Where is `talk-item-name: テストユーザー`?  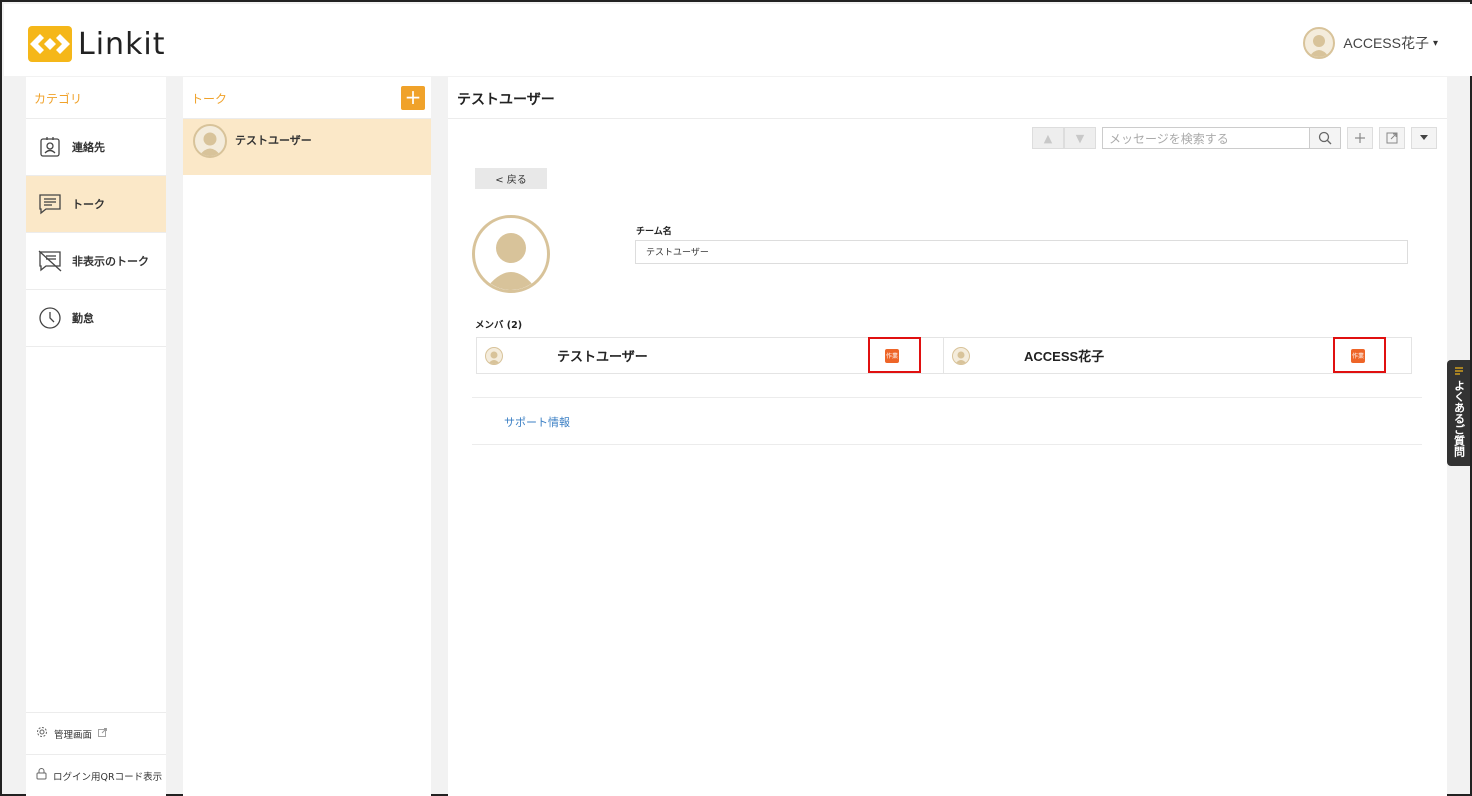 talk-item-name: テストユーザー is located at coordinates (273, 140).